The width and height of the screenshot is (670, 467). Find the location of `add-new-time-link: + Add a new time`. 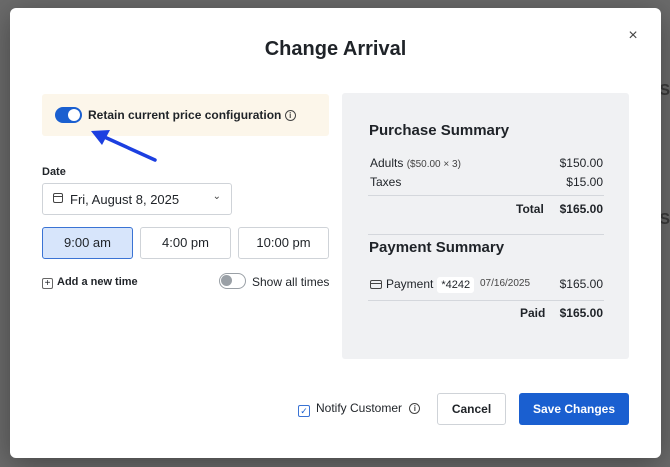

add-new-time-link: + Add a new time is located at coordinates (90, 282).